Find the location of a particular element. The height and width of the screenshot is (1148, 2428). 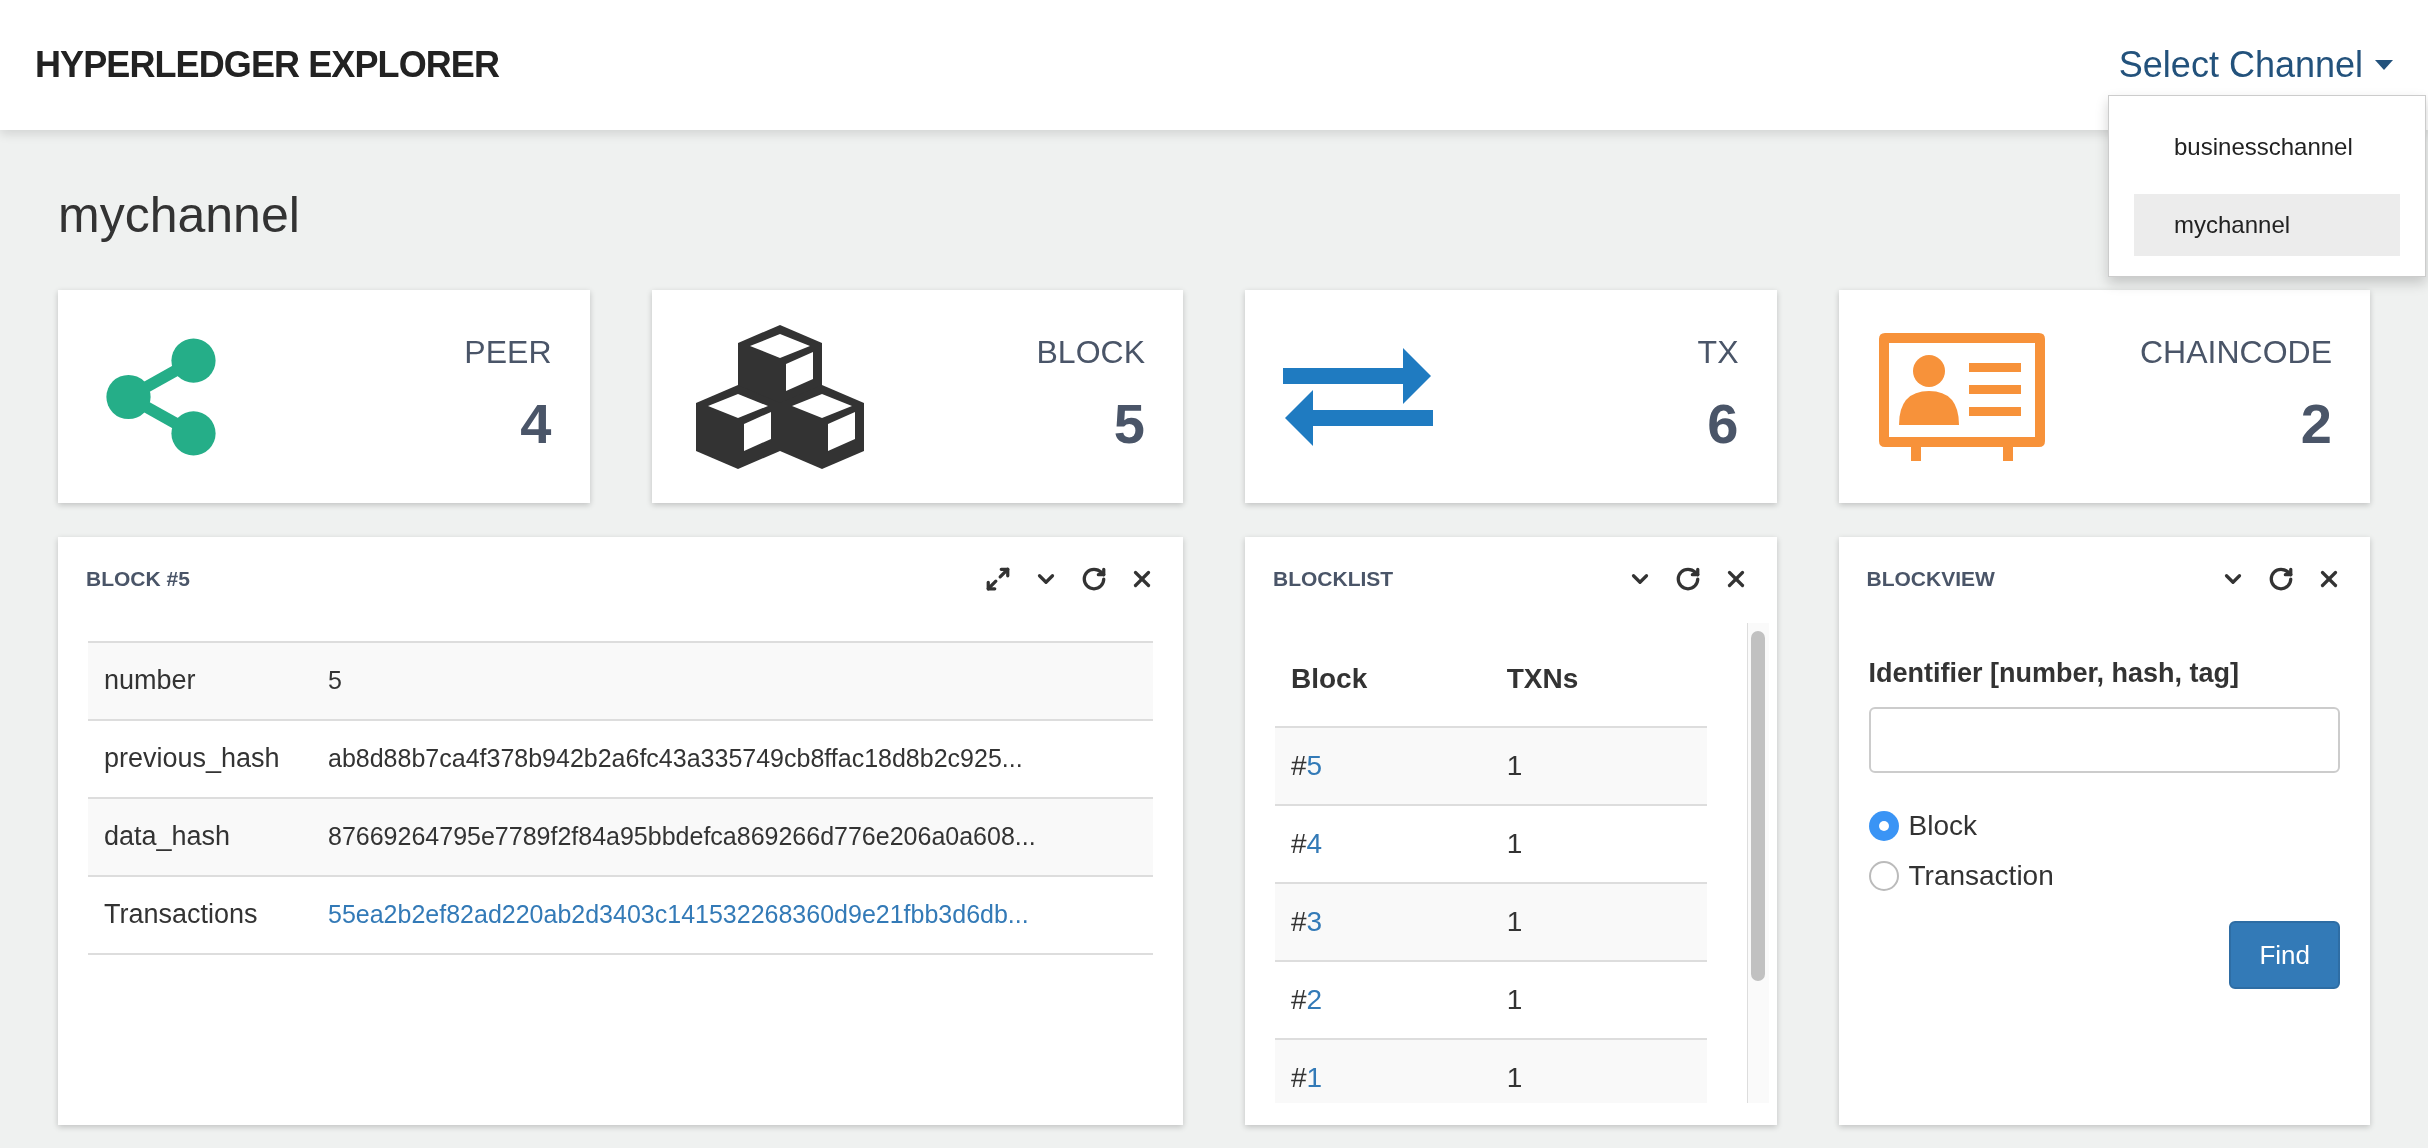

stat-label: BLOCK is located at coordinates (1090, 352).